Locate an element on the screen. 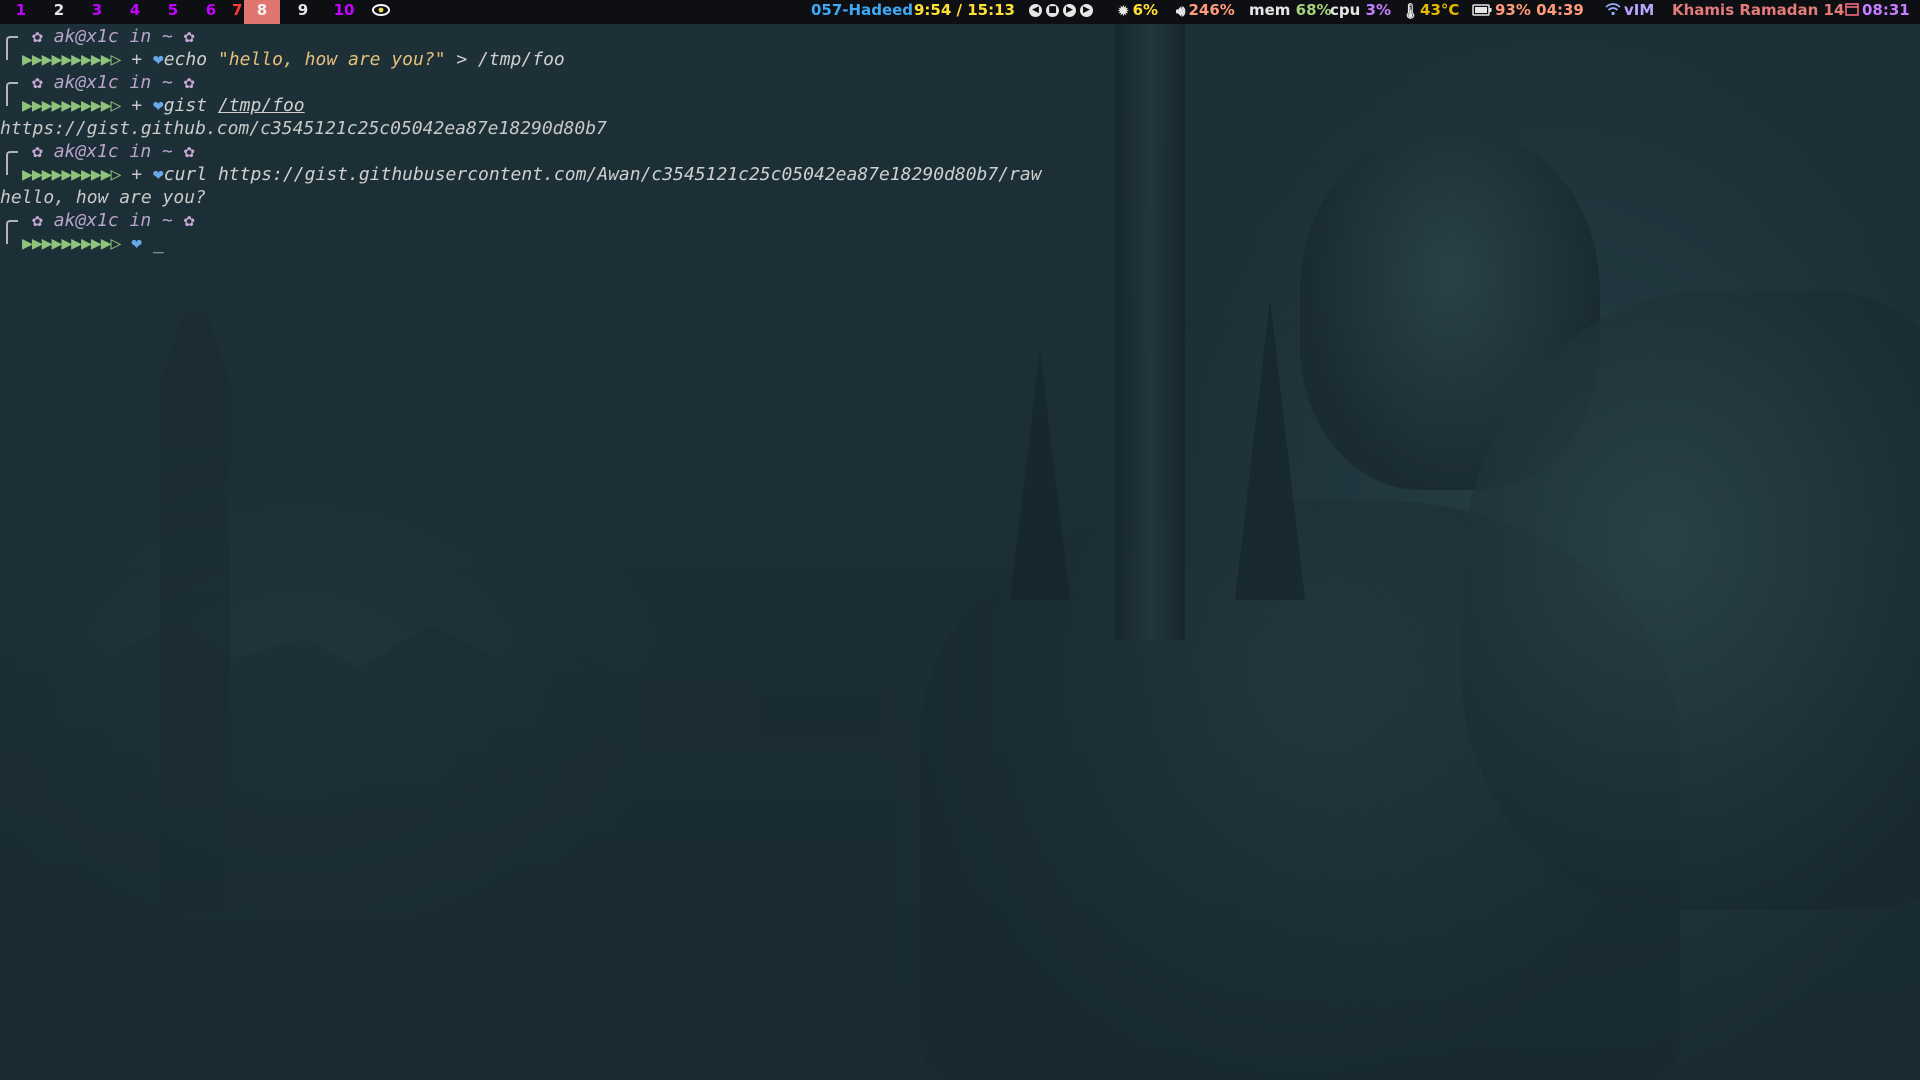 The width and height of the screenshot is (1920, 1080). workspace-10: 10 is located at coordinates (344, 12).